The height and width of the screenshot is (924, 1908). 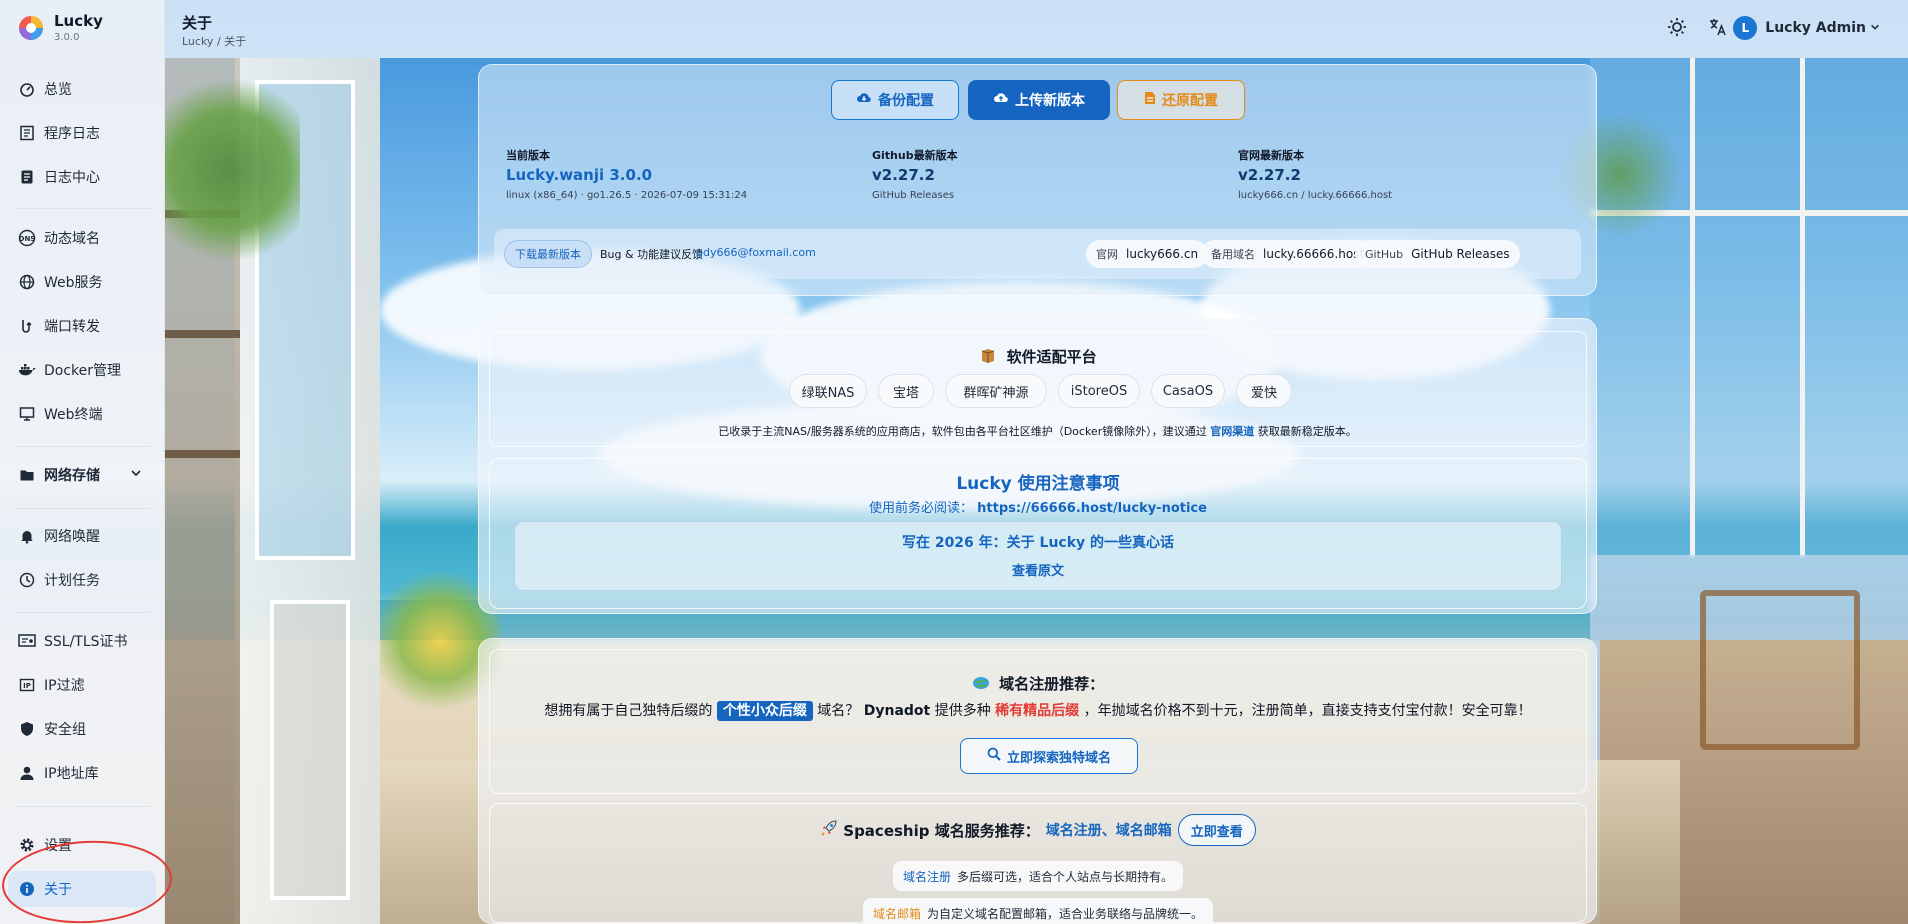 I want to click on sidebar-item-label: 计划任务, so click(x=72, y=581).